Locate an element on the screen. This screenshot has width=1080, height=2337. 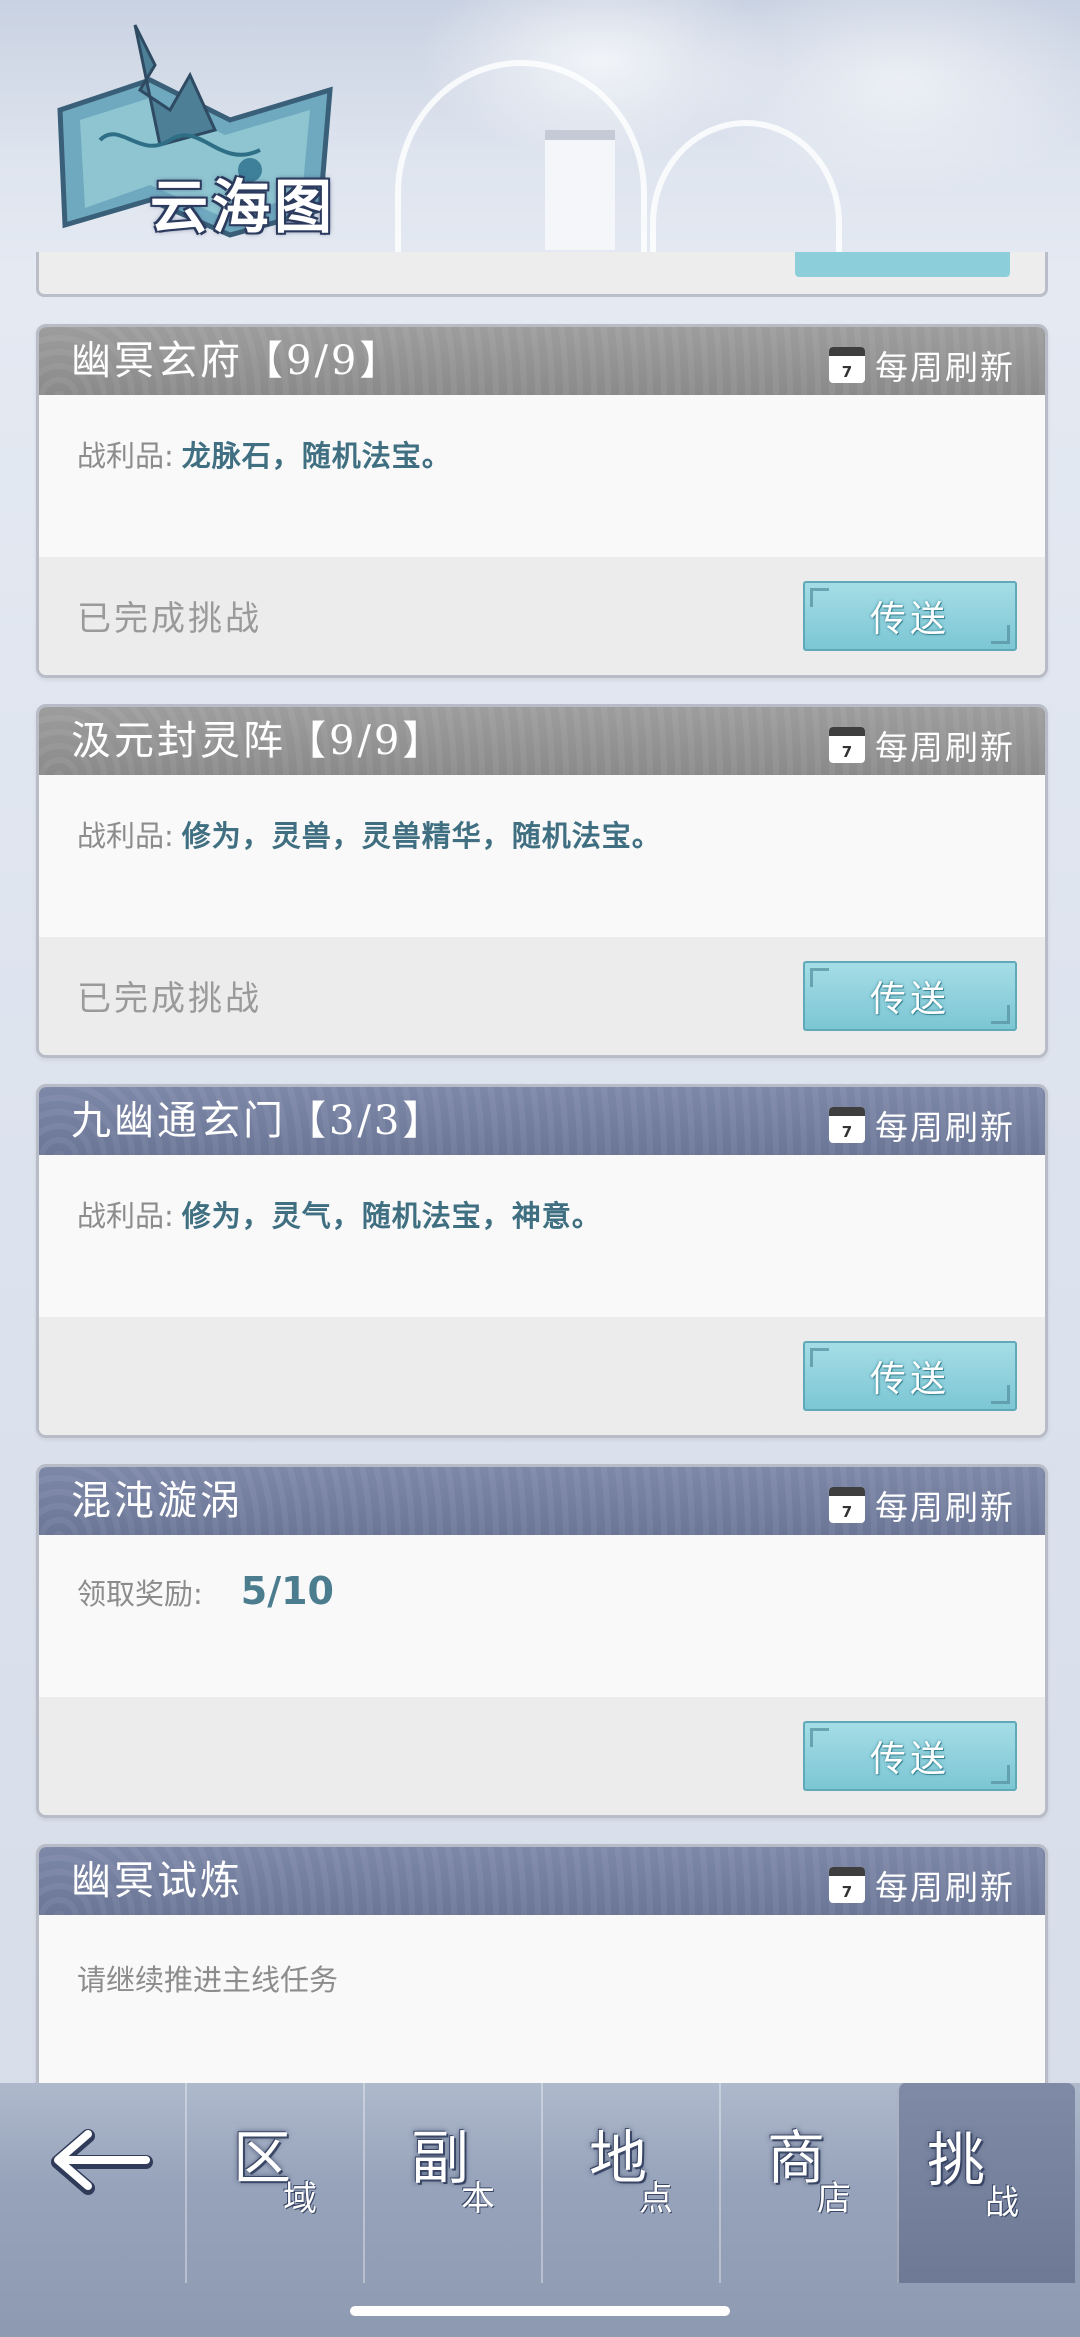
loot-value: 修为，灵气，随机法宝，神意。 is located at coordinates (391, 1216).